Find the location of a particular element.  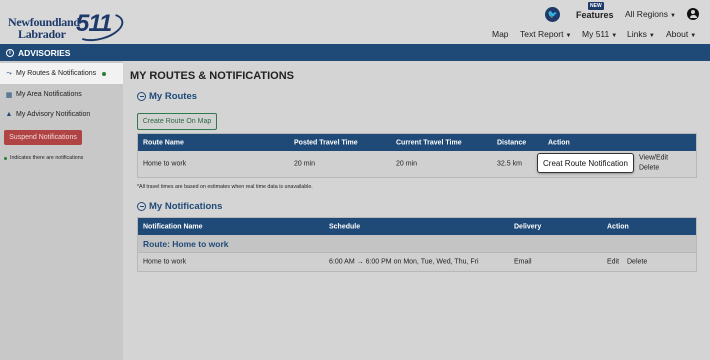

column-header: Distance is located at coordinates (512, 142).